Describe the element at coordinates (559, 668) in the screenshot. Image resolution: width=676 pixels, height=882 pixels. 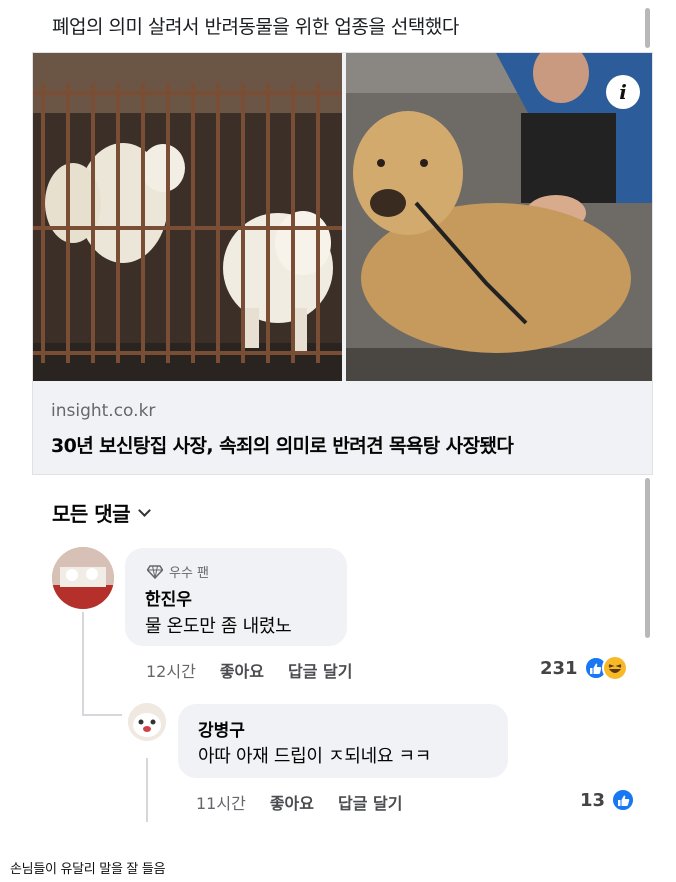
I see `reaction-count: 231` at that location.